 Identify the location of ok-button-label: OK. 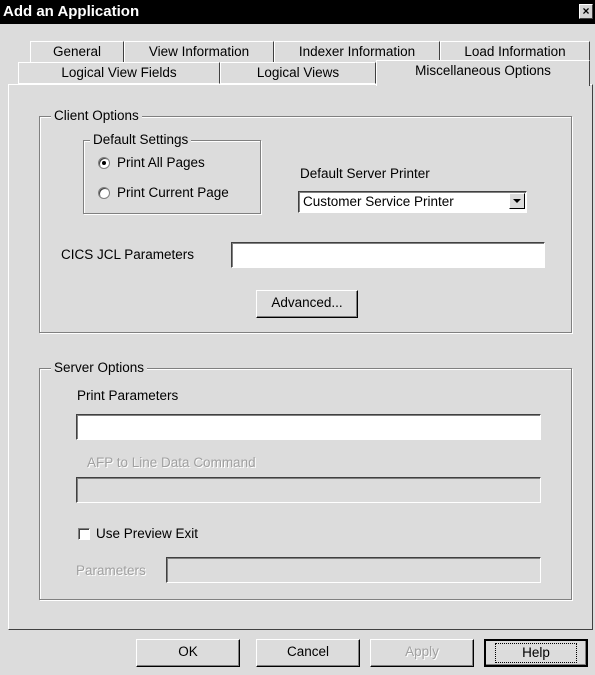
(188, 651).